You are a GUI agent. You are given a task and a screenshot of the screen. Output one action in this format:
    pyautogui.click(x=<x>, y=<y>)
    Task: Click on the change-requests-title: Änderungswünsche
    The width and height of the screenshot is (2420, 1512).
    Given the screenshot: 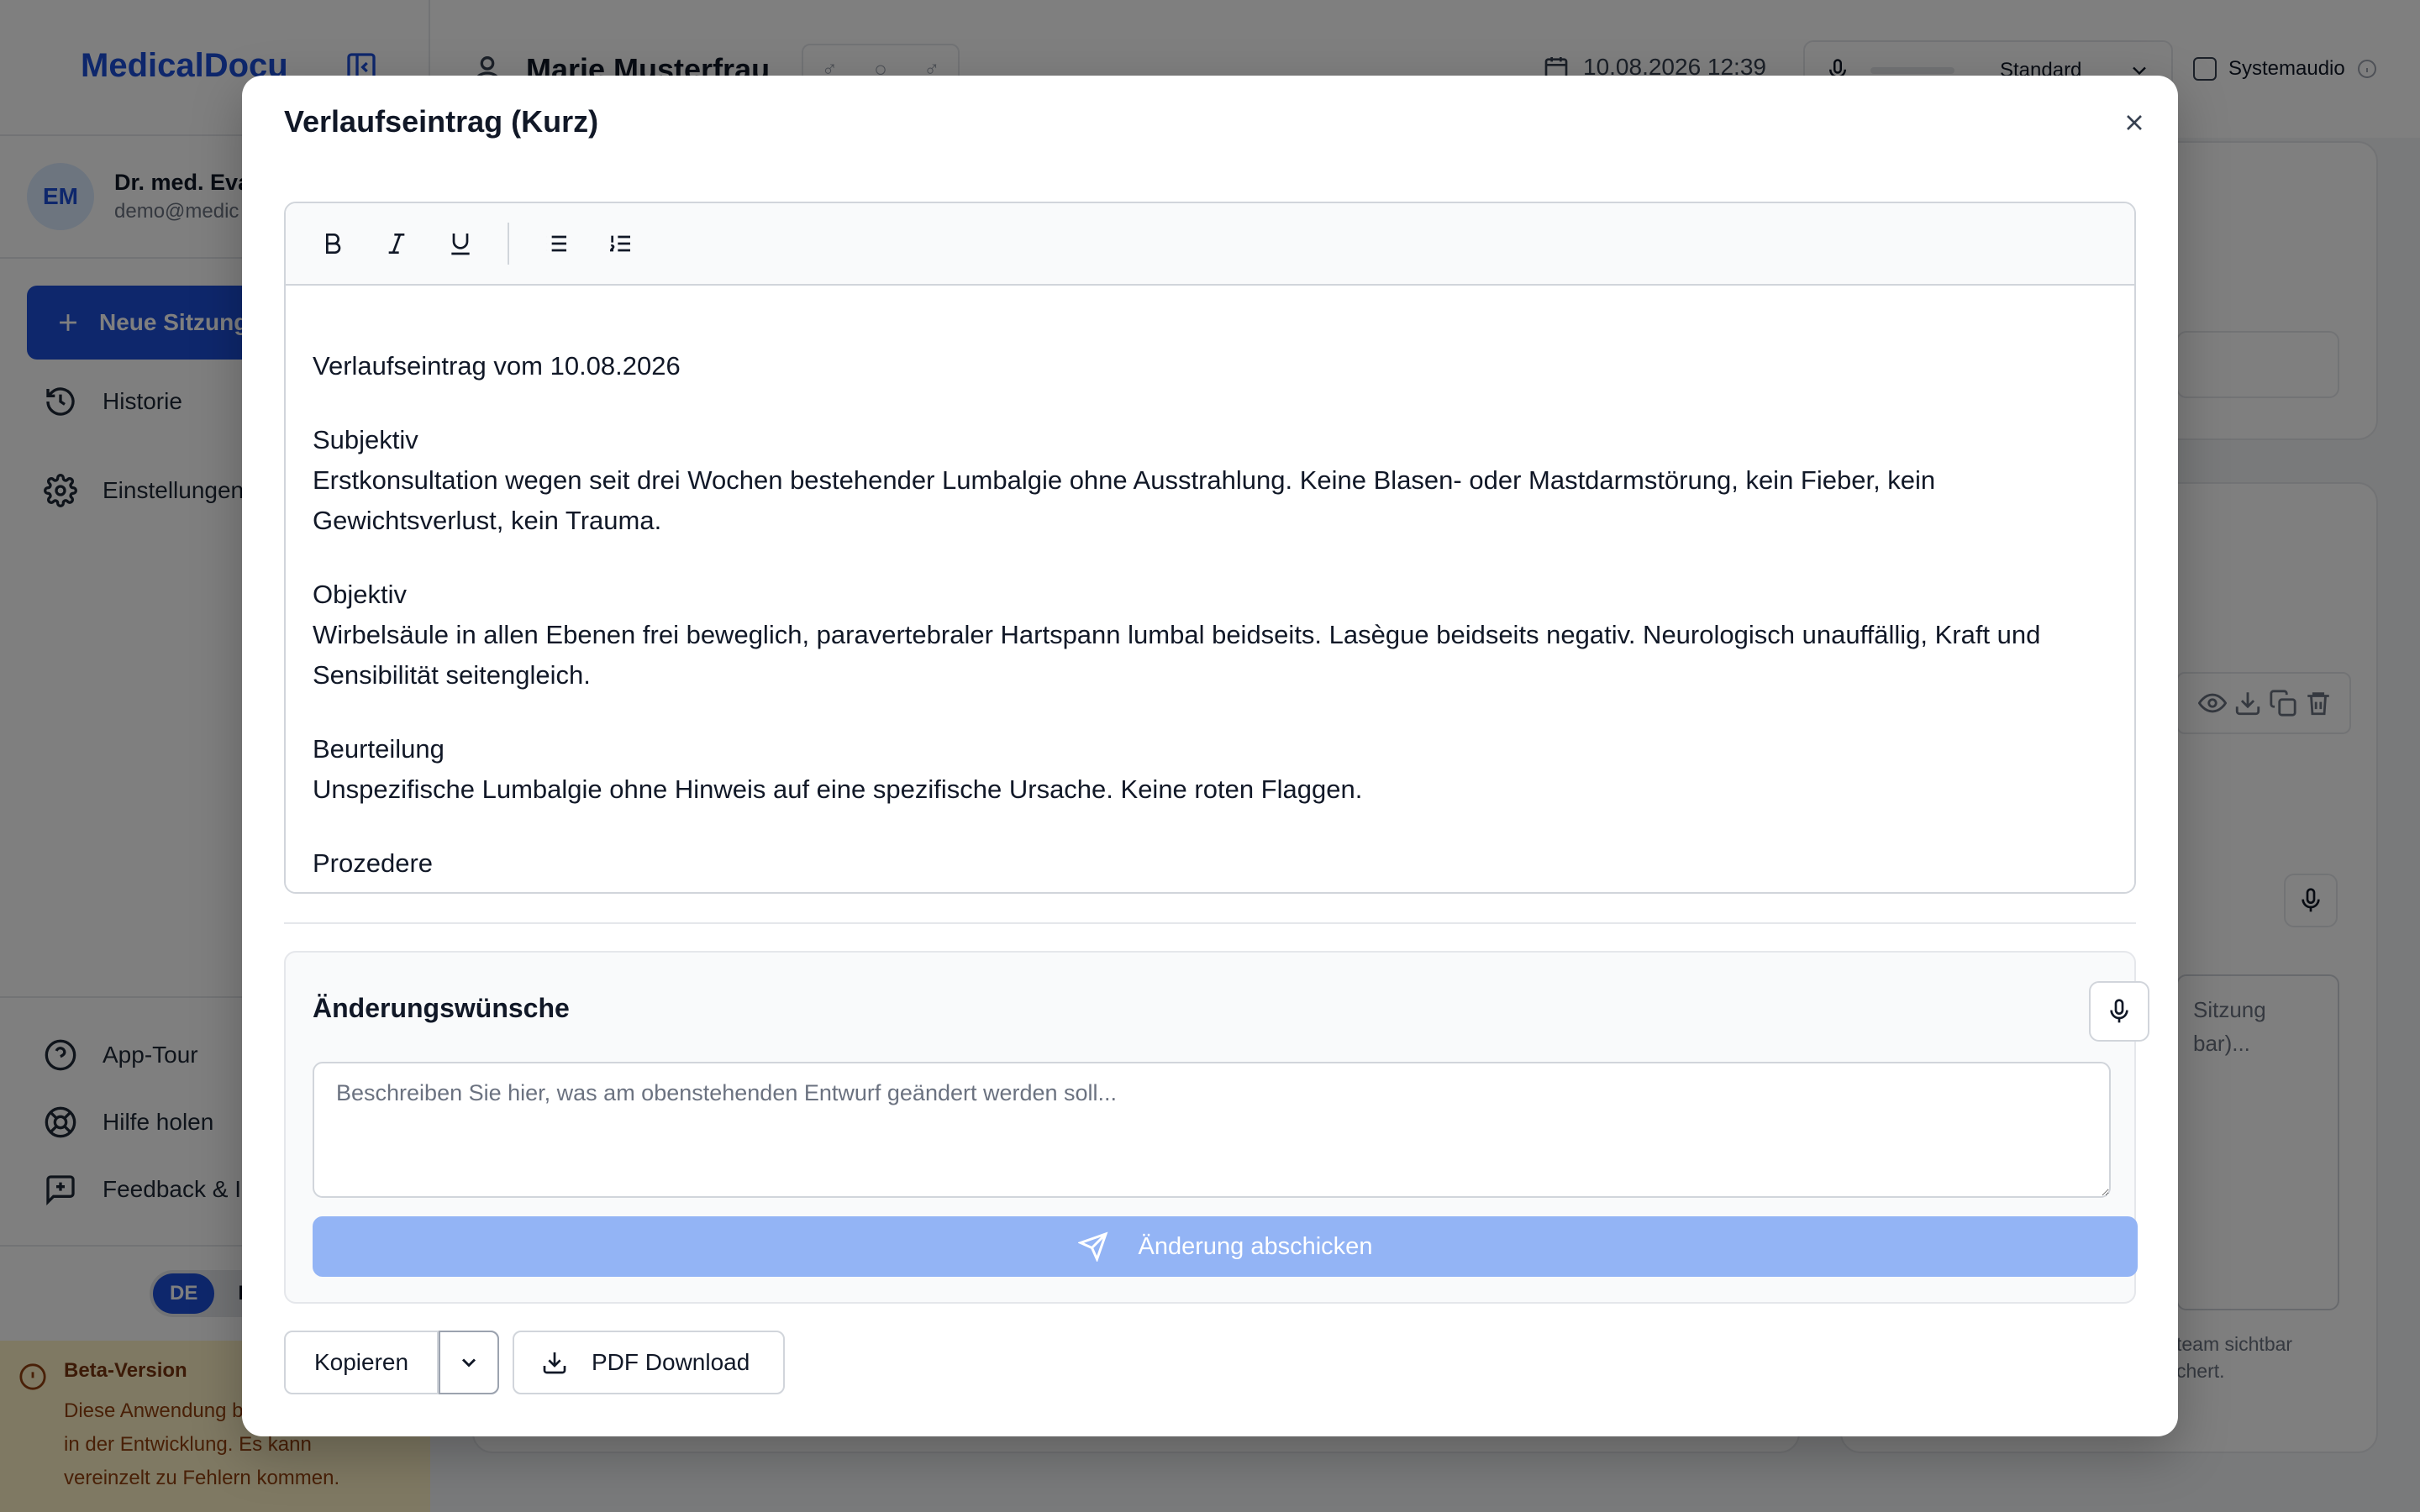 What is the action you would take?
    pyautogui.click(x=441, y=1008)
    